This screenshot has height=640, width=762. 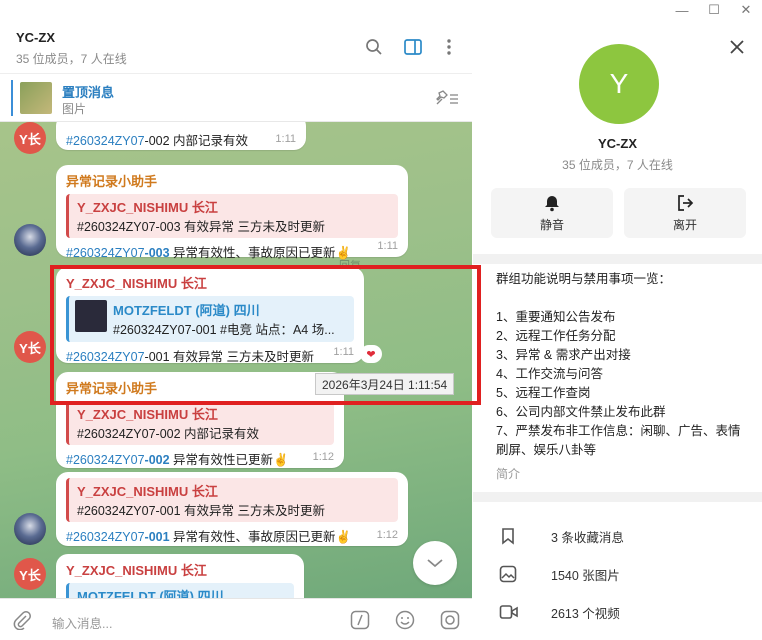 What do you see at coordinates (449, 47) in the screenshot?
I see `more-menu-icon` at bounding box center [449, 47].